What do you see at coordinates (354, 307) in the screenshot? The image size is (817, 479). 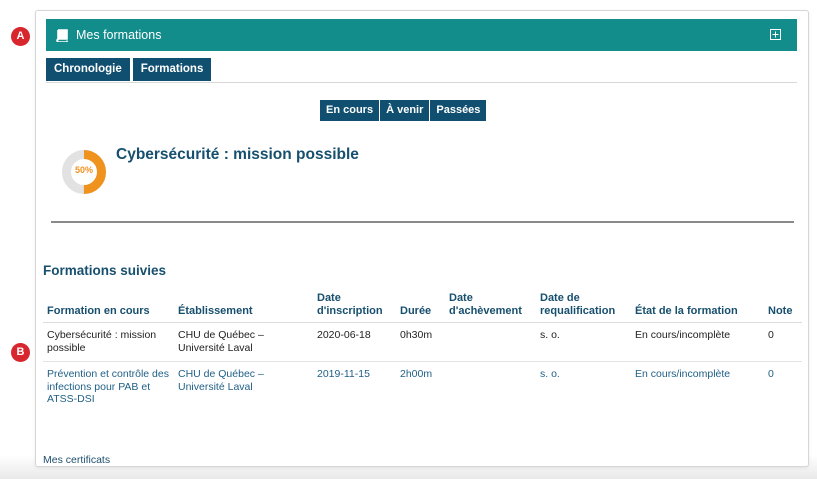 I see `col-header-date-inscription: Date d'inscription` at bounding box center [354, 307].